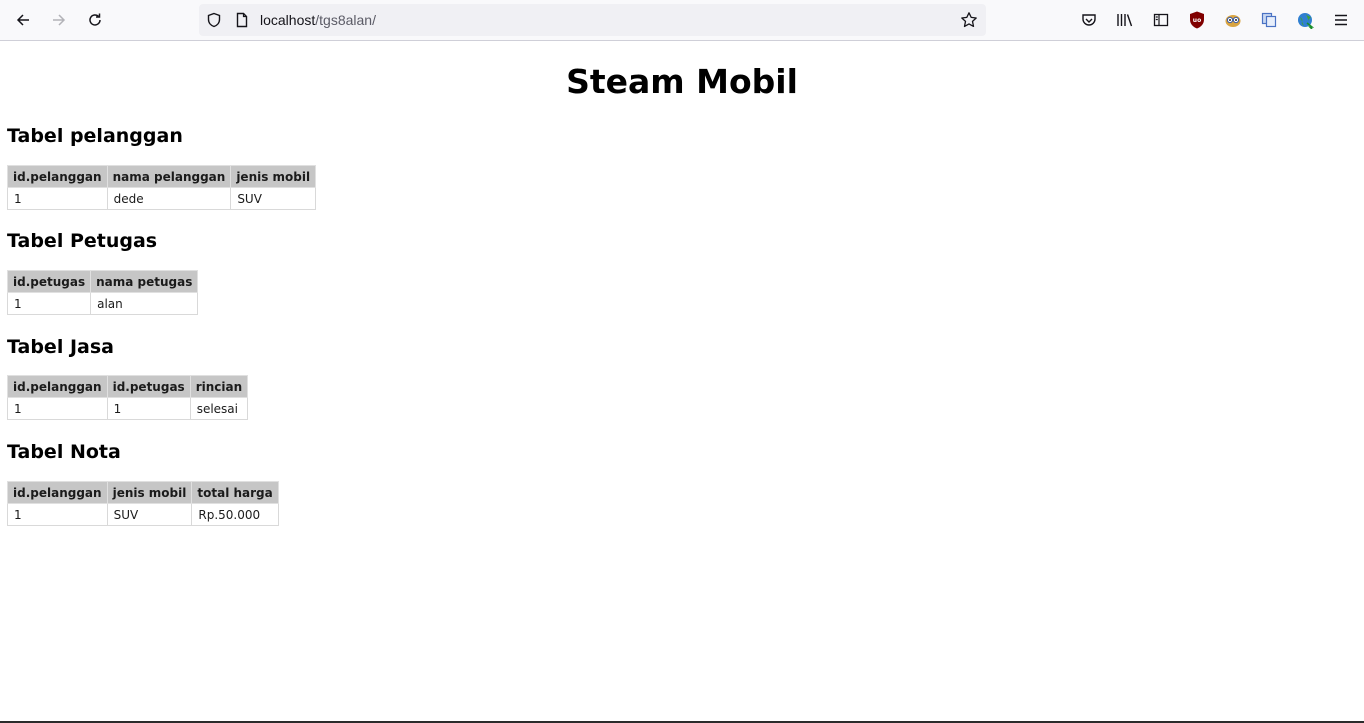 This screenshot has width=1364, height=723. Describe the element at coordinates (682, 81) in the screenshot. I see `page-title: Steam Mobil` at that location.